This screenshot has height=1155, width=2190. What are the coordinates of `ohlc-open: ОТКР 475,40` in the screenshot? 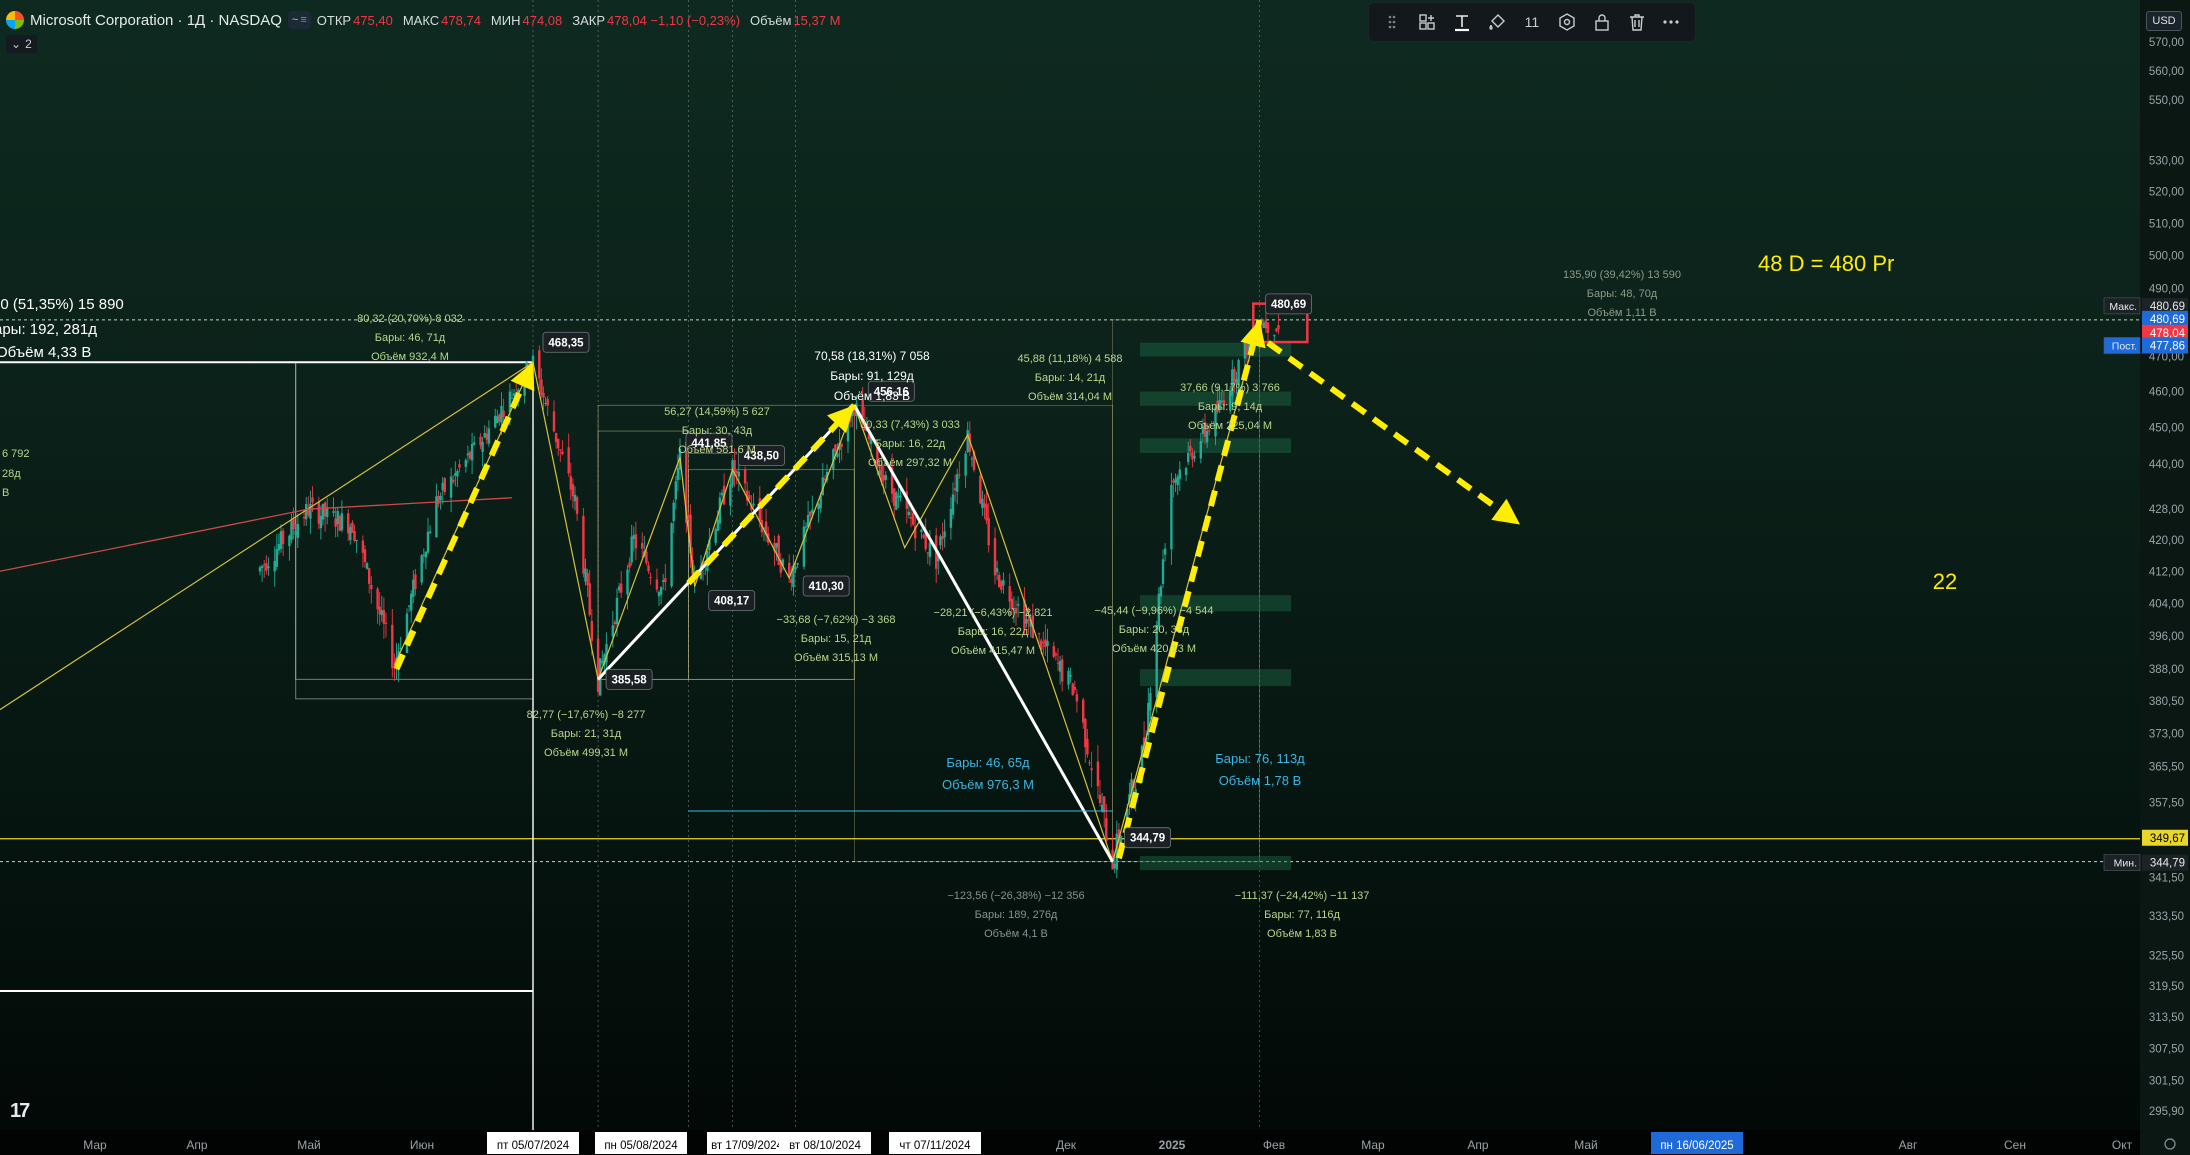 It's located at (354, 20).